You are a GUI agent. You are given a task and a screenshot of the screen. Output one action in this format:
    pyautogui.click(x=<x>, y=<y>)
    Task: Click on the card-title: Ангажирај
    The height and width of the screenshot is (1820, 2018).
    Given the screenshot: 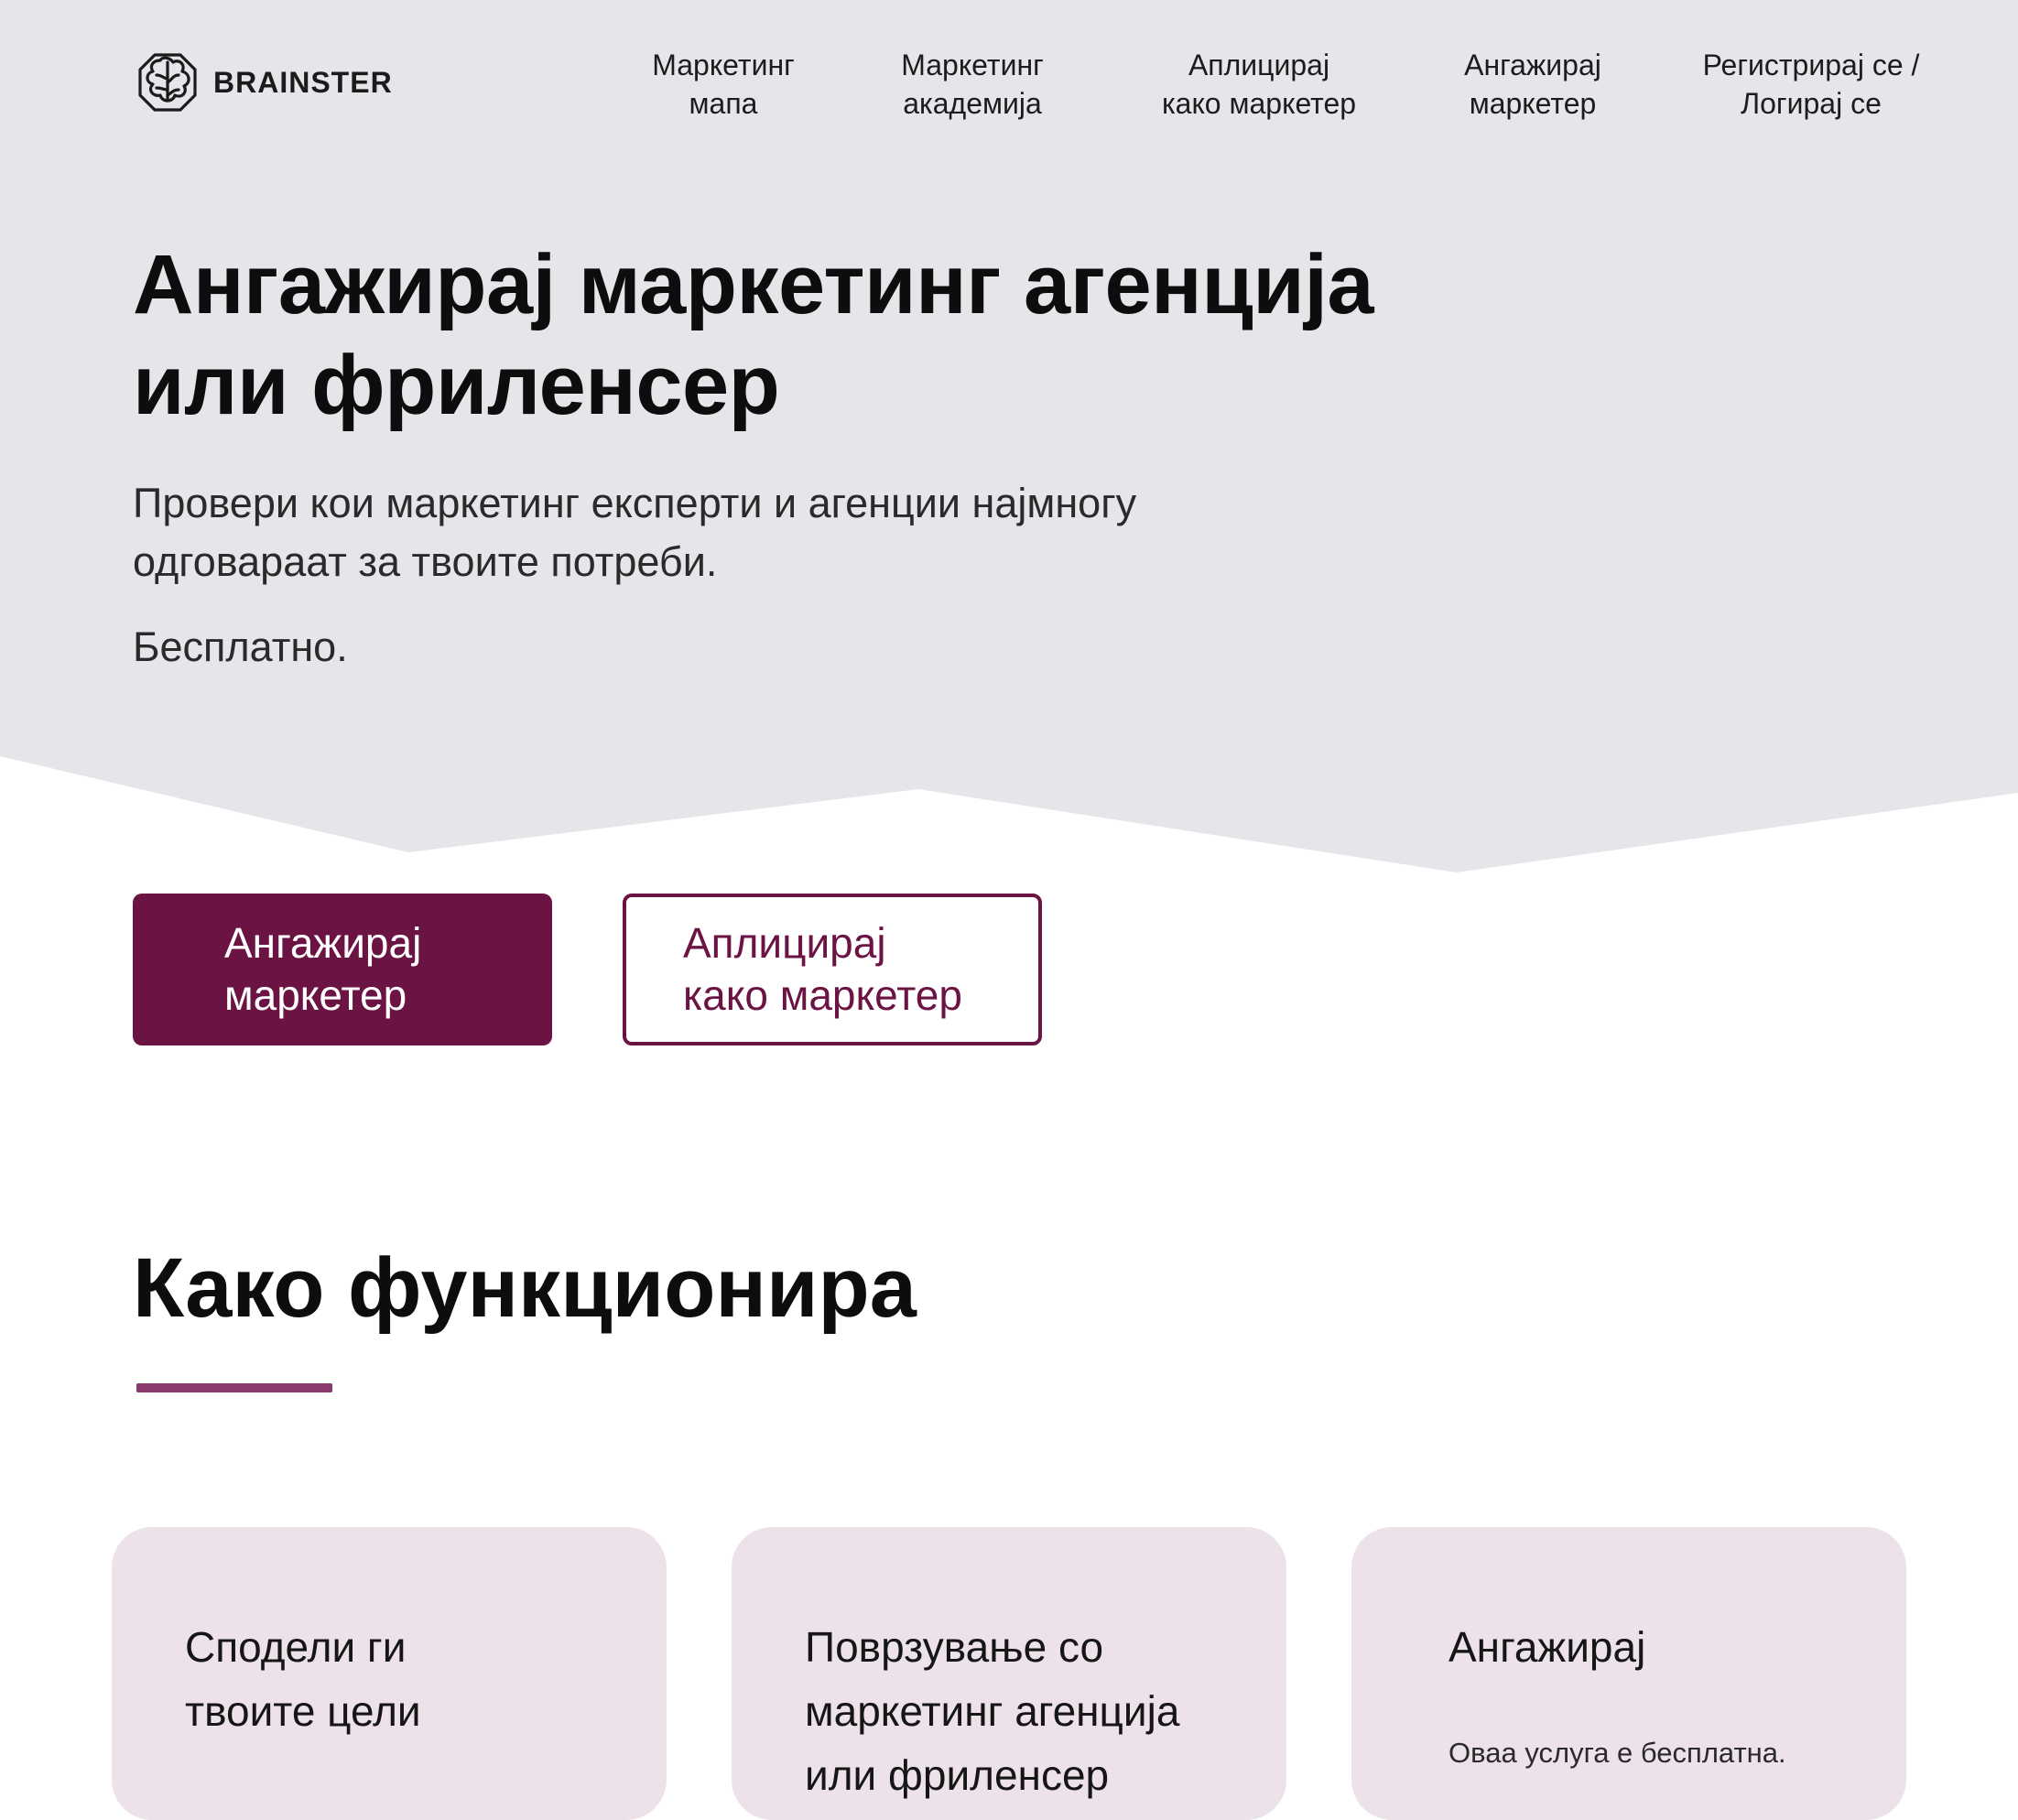 What is the action you would take?
    pyautogui.click(x=1546, y=1647)
    